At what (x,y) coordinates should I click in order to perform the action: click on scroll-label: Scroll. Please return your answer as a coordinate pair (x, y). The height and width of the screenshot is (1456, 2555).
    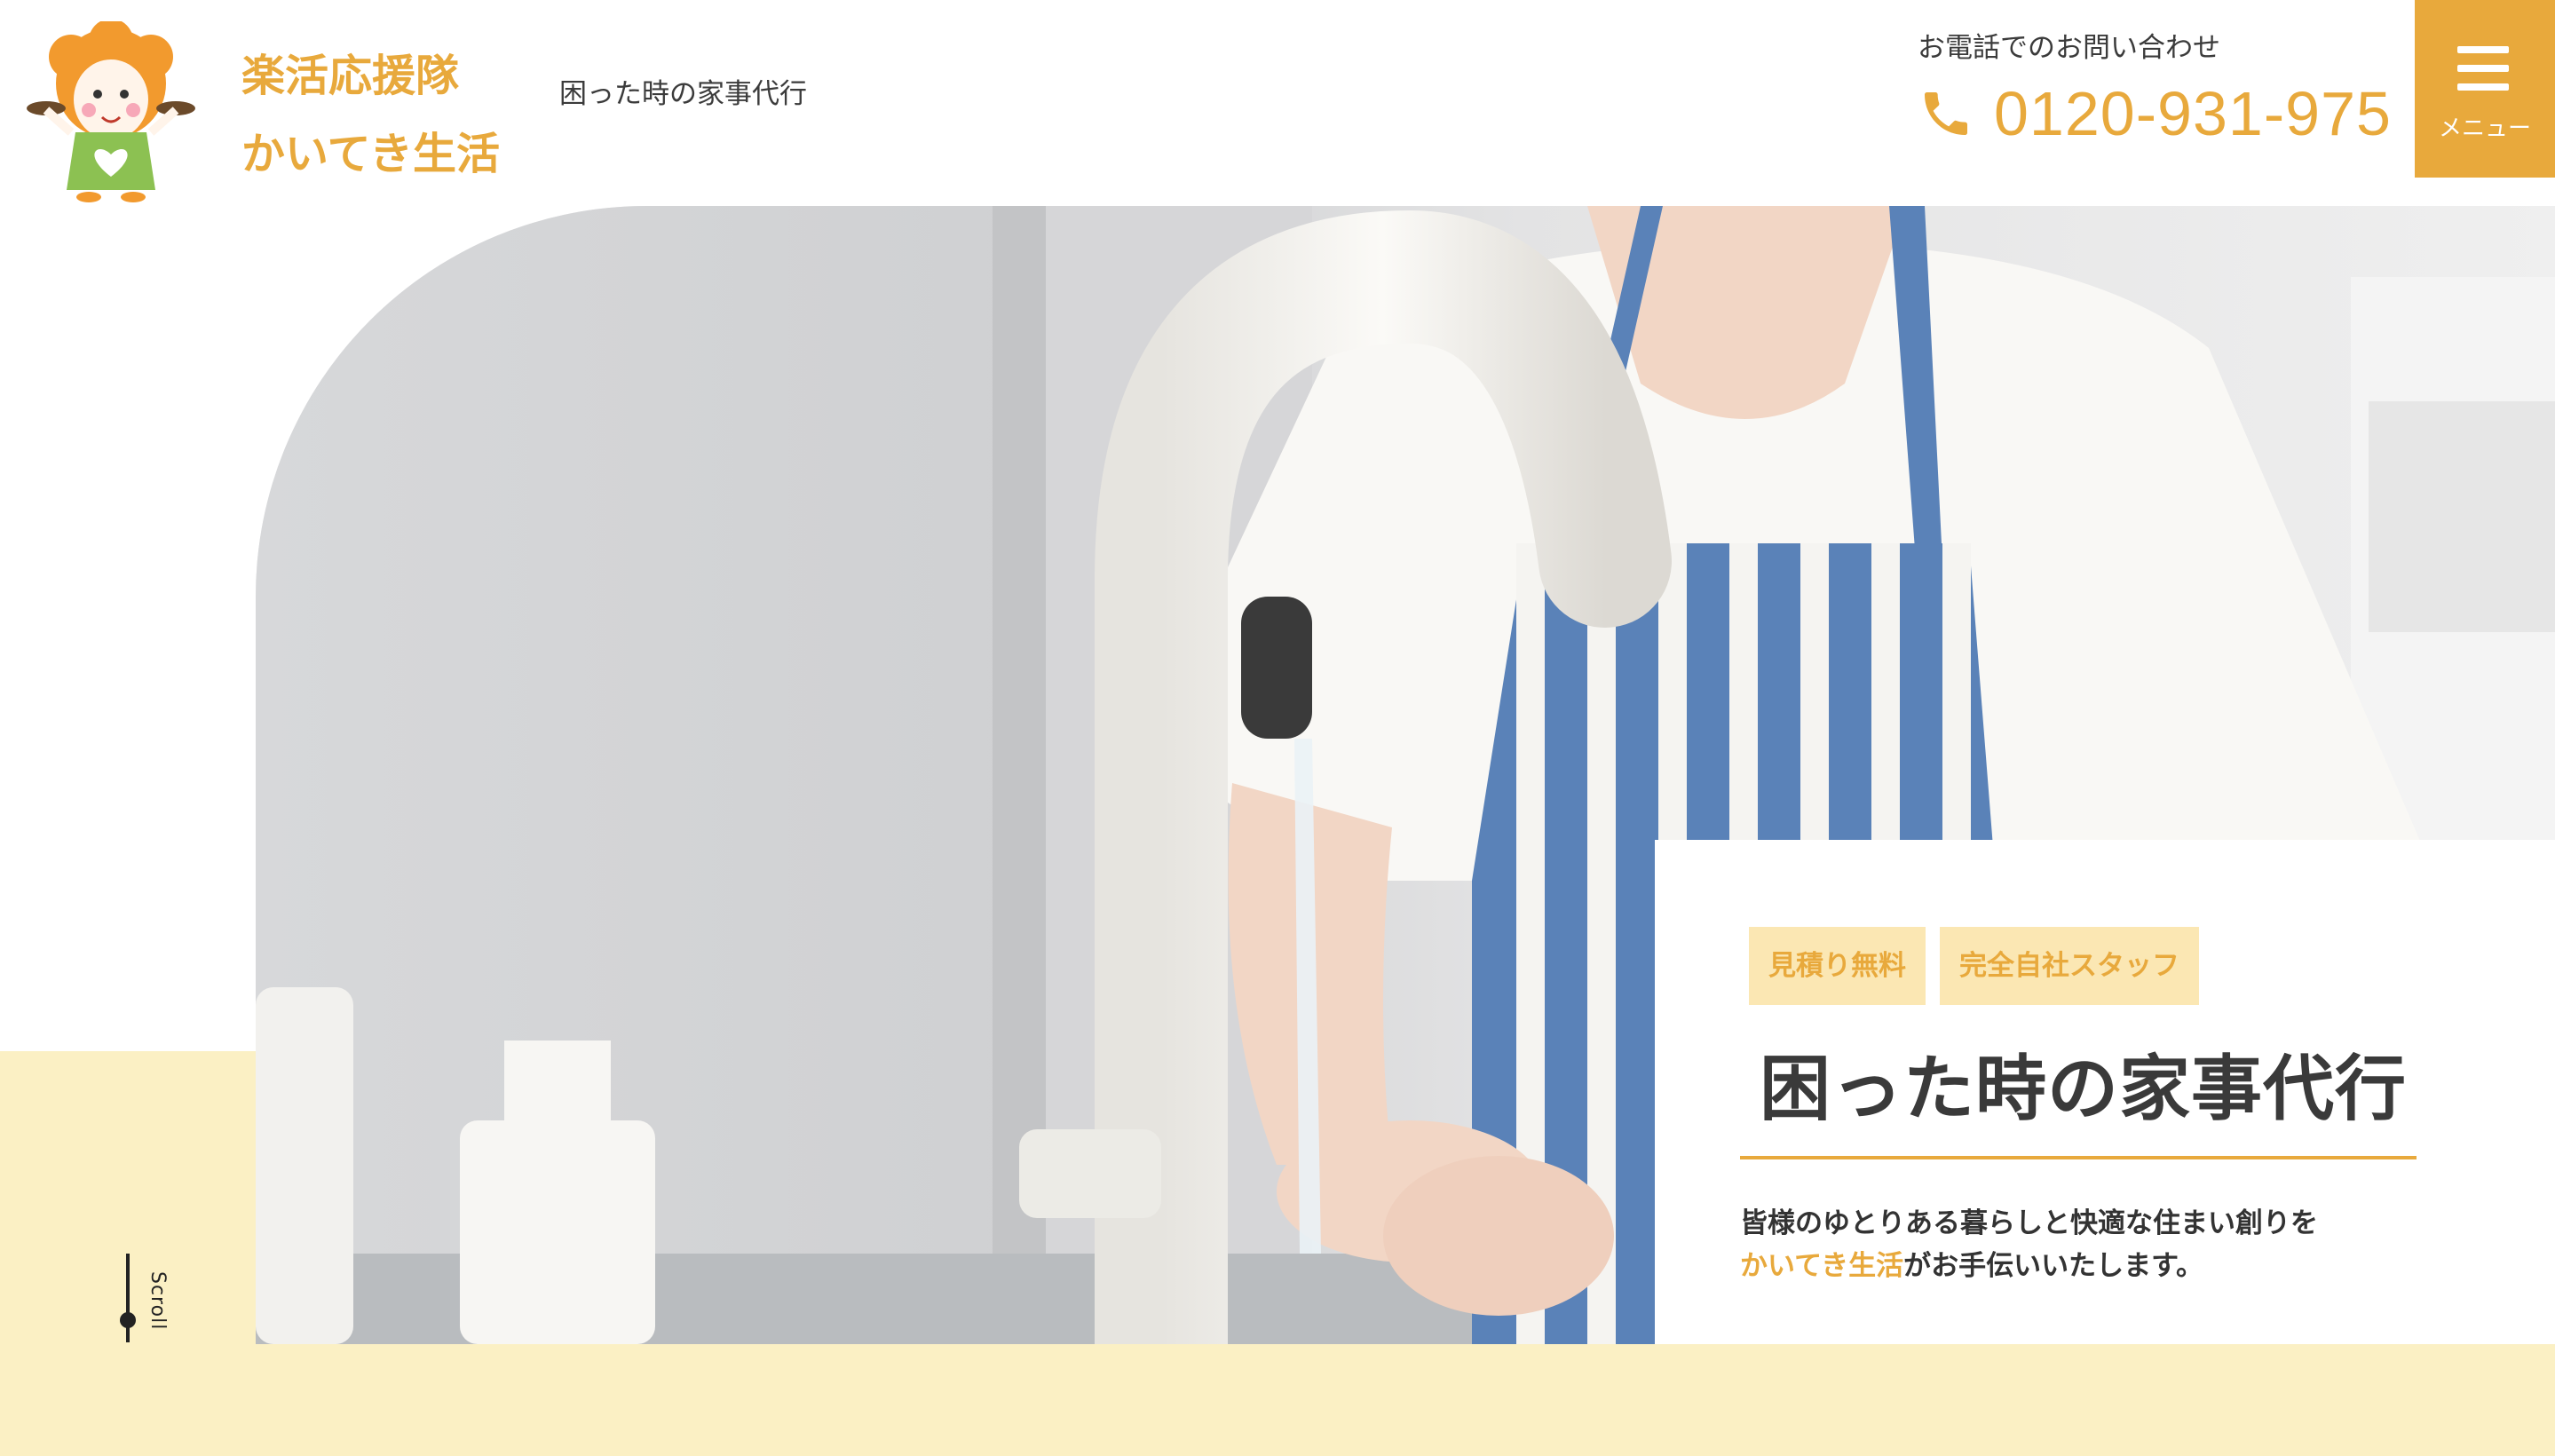
    Looking at the image, I should click on (157, 1301).